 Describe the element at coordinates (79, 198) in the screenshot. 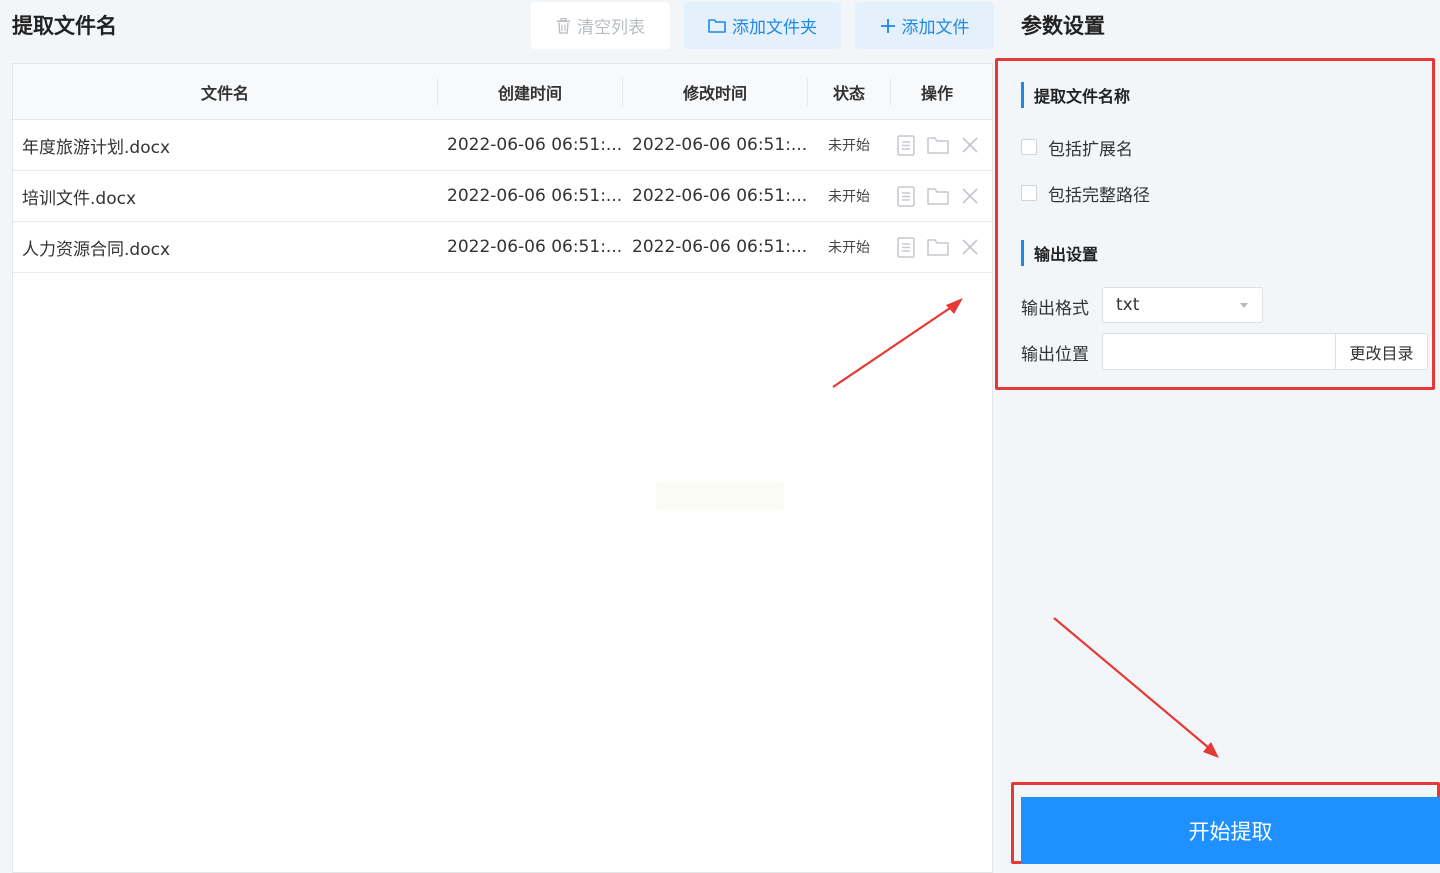

I see `cell-file-name: 培训文件.docx` at that location.